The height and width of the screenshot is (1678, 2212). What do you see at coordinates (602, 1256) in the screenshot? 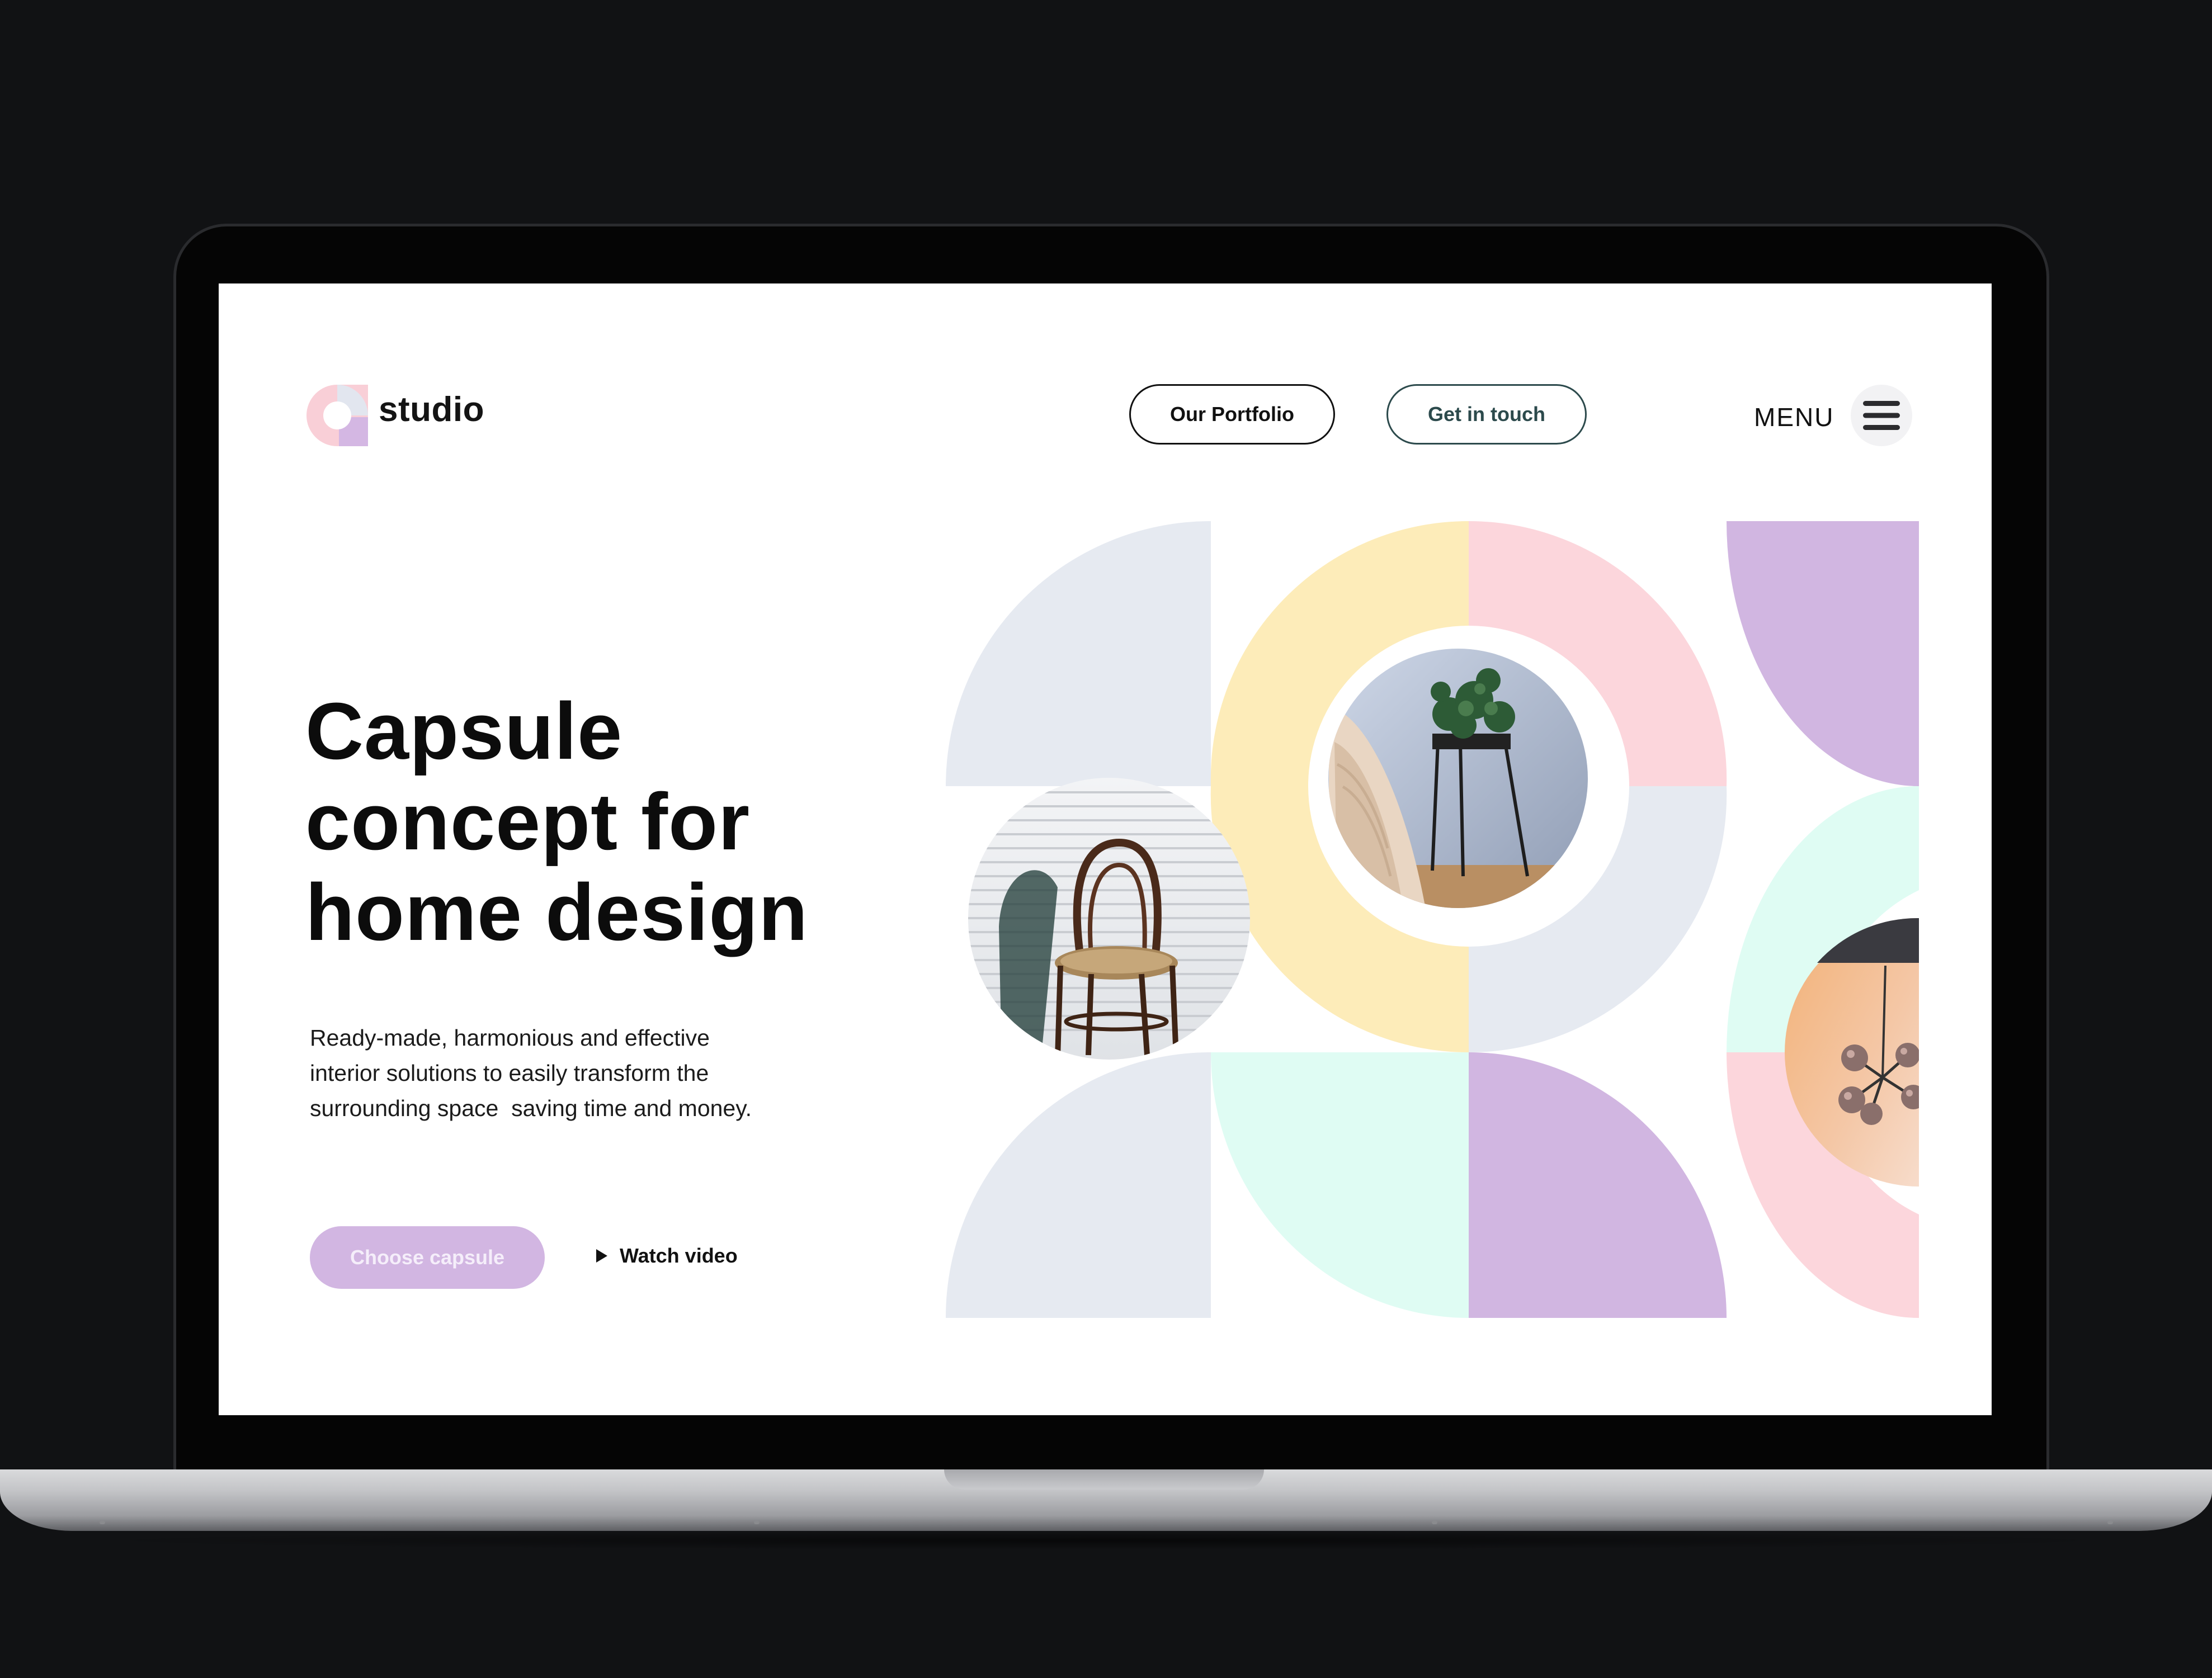
I see `play-icon` at bounding box center [602, 1256].